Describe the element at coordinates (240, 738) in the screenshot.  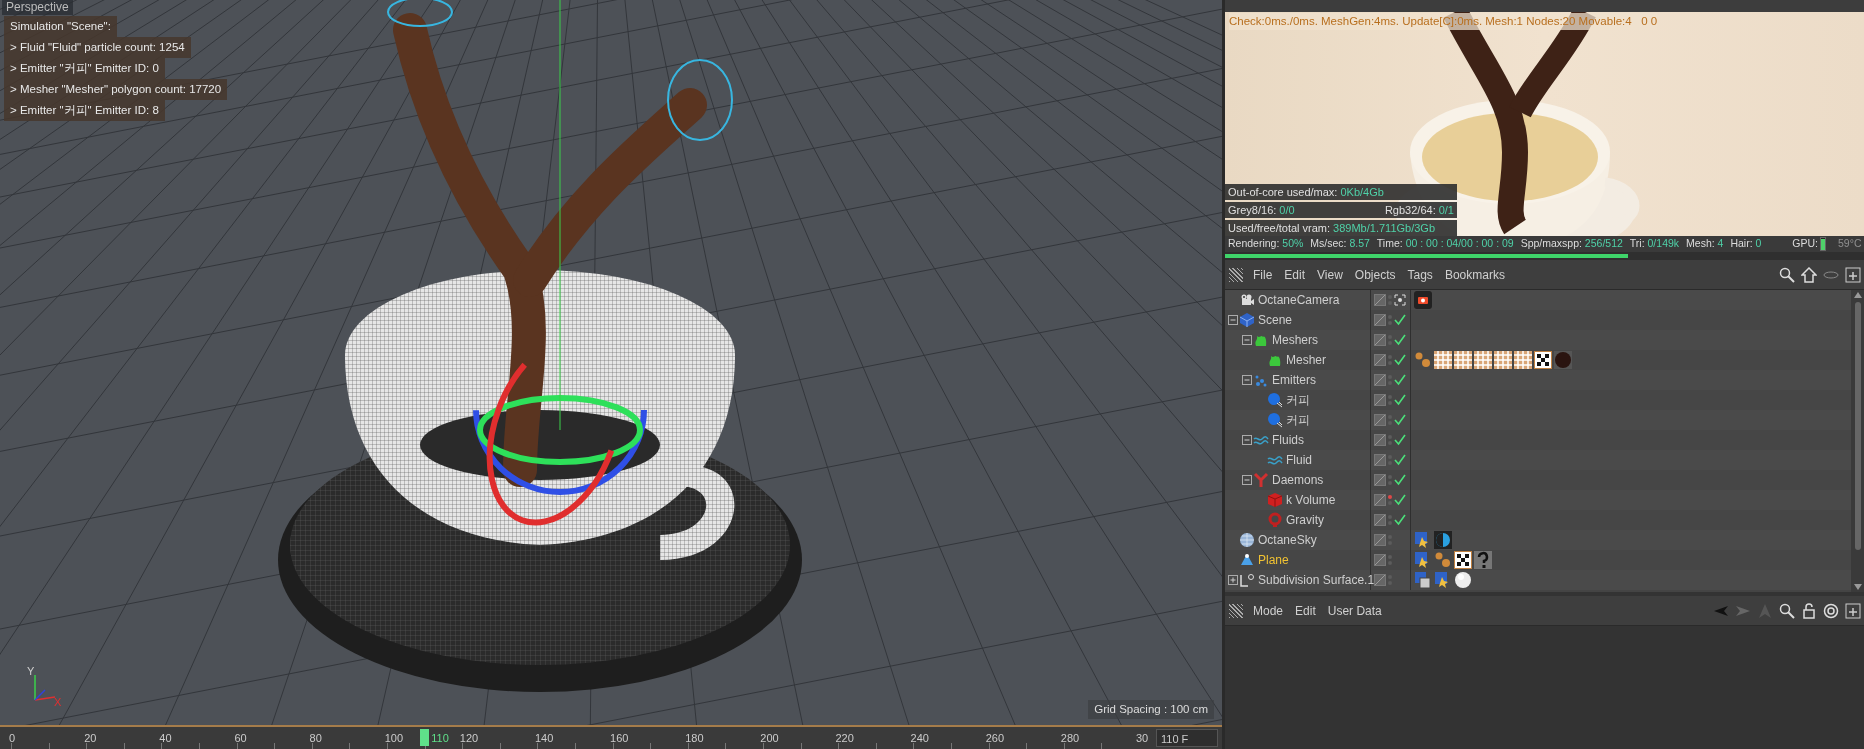
I see `tick-label: 60` at that location.